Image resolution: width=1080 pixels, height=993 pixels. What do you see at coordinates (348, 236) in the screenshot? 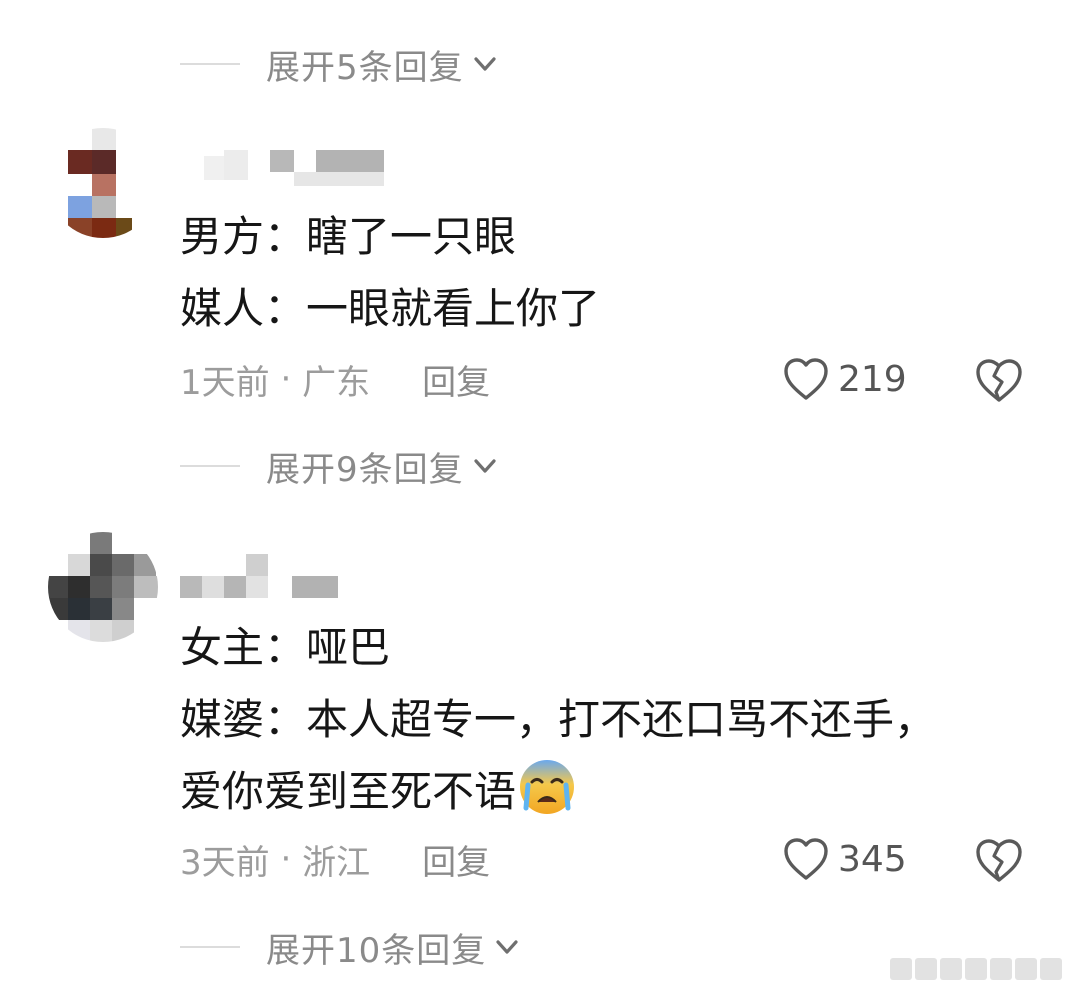
I see `comment-line: 男方：瞎了一只眼` at bounding box center [348, 236].